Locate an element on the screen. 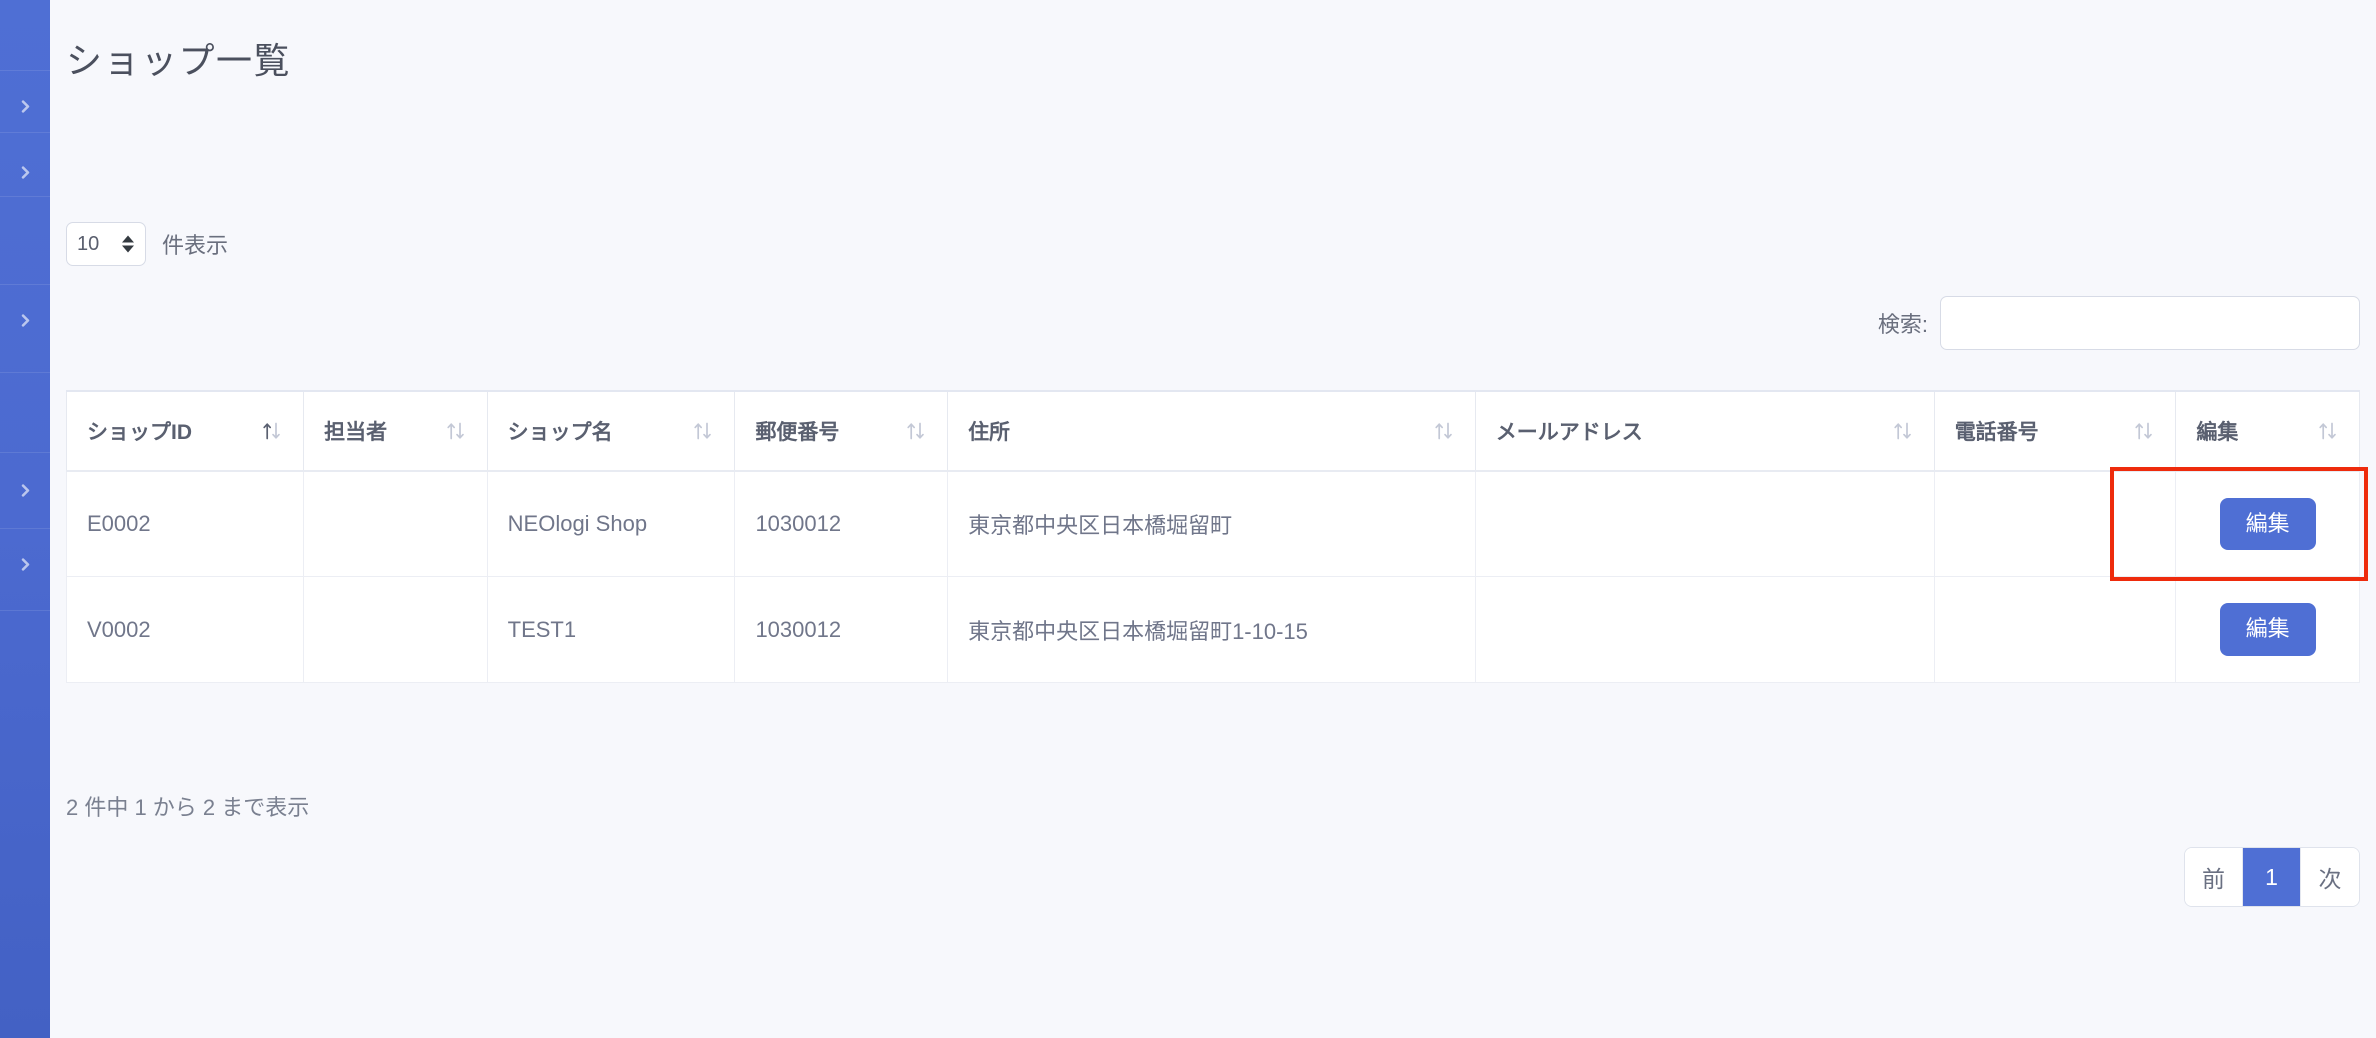  column-header-label: 担当者 is located at coordinates (356, 432).